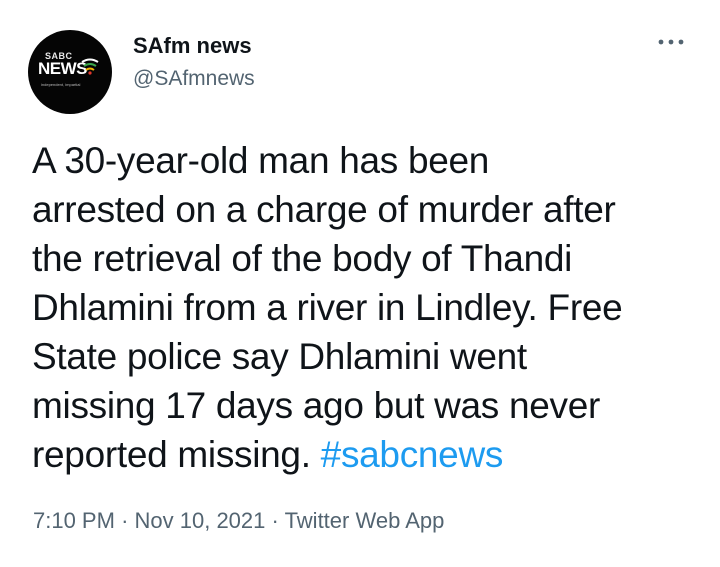  Describe the element at coordinates (302, 258) in the screenshot. I see `tweet-line: the retrieval of the body of Thandi` at that location.